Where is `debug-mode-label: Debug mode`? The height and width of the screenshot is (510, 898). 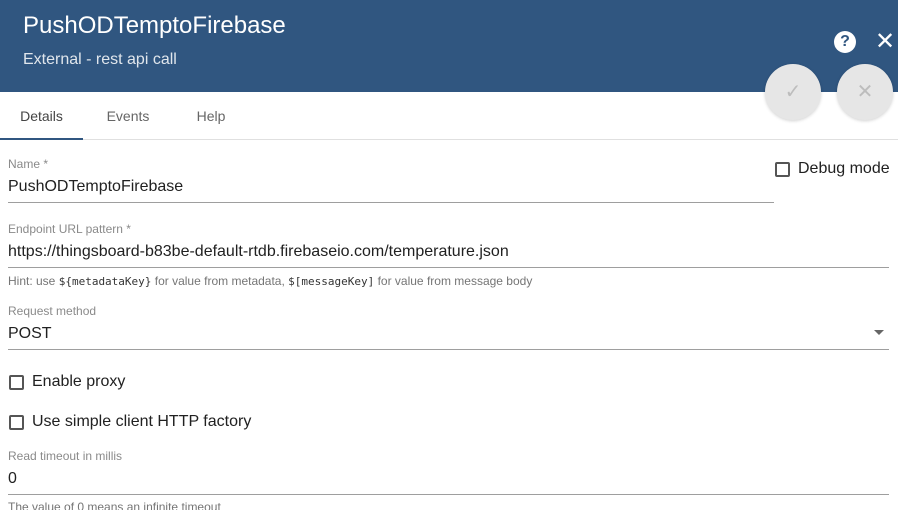
debug-mode-label: Debug mode is located at coordinates (844, 168).